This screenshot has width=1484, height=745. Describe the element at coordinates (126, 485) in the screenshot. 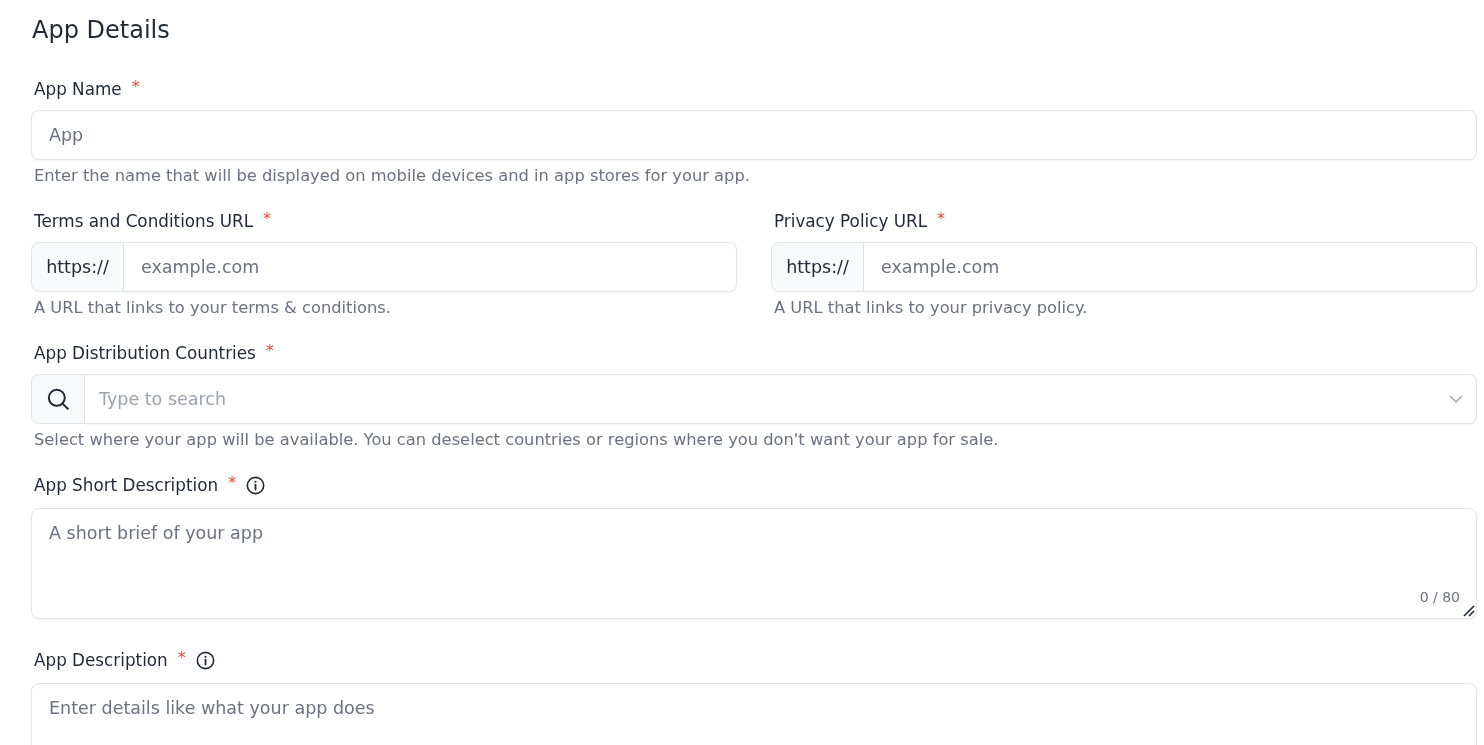

I see `field-label: App Short Description` at that location.